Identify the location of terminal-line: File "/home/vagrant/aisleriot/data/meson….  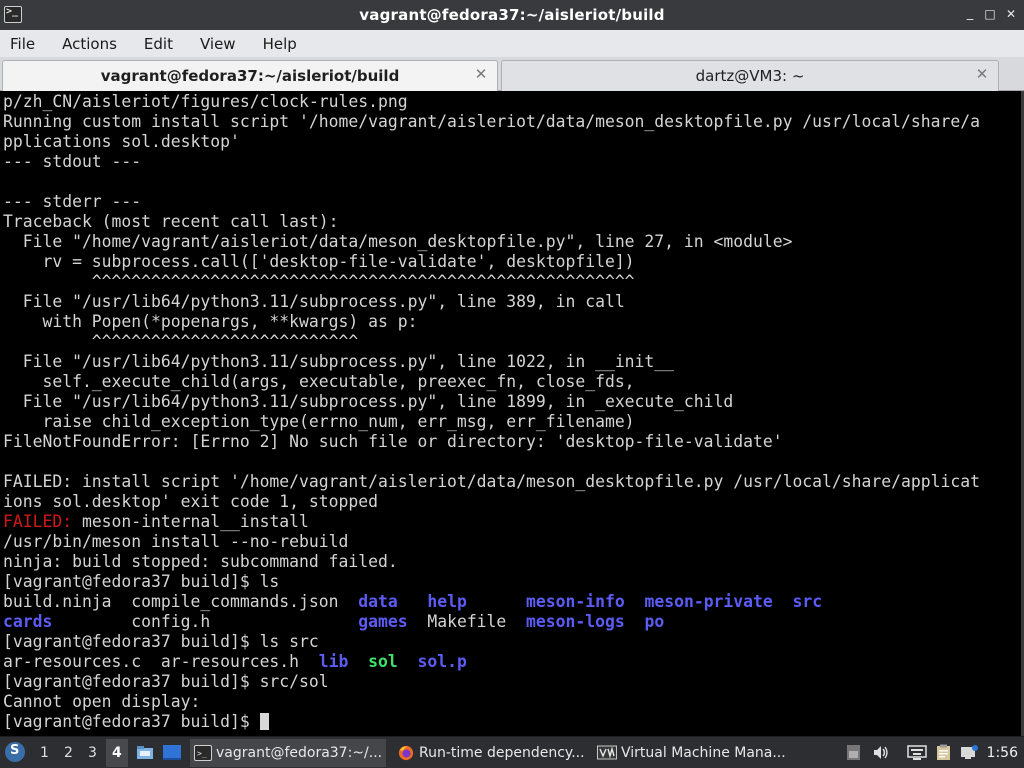
(398, 241).